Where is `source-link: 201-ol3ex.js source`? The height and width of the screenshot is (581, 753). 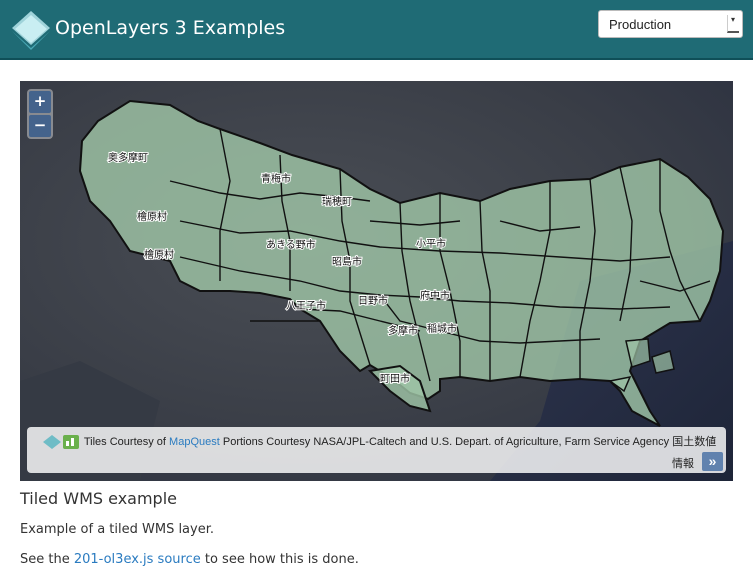
source-link: 201-ol3ex.js source is located at coordinates (137, 559).